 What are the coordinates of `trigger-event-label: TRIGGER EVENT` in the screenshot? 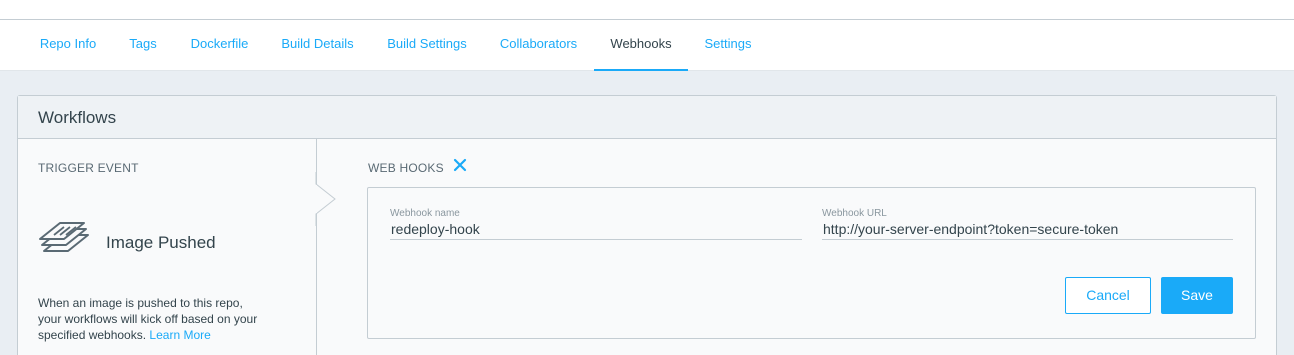 It's located at (88, 168).